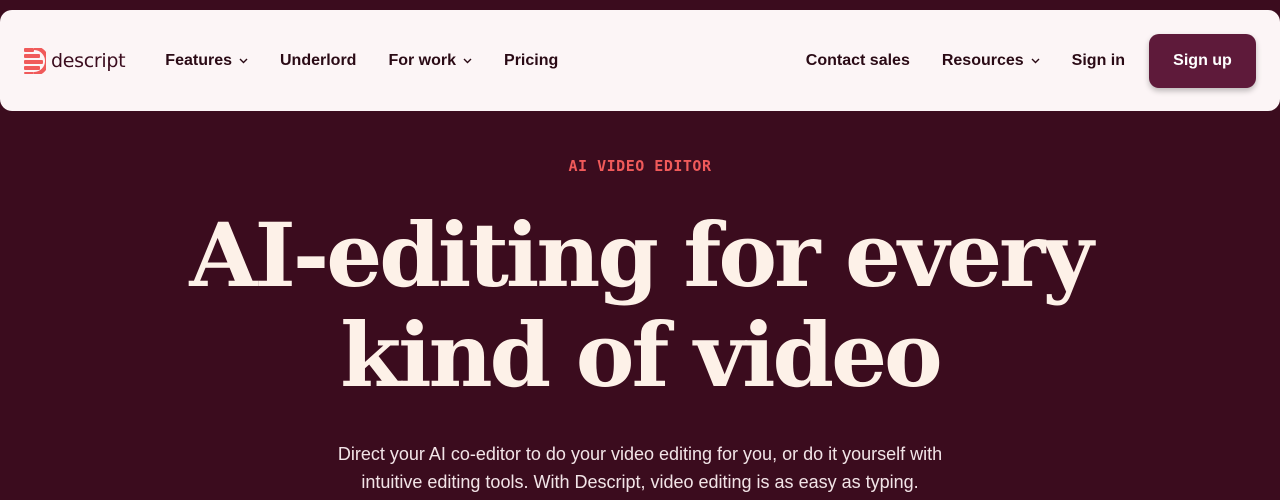 The image size is (1280, 500). Describe the element at coordinates (35, 60) in the screenshot. I see `descript-logo-icon` at that location.